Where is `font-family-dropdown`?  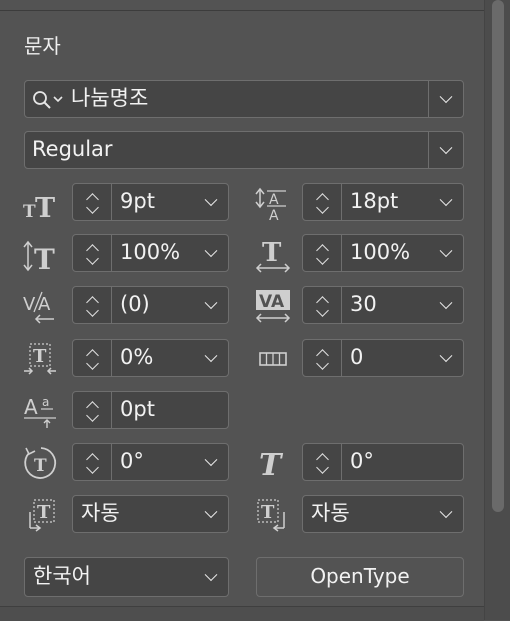 font-family-dropdown is located at coordinates (445, 99).